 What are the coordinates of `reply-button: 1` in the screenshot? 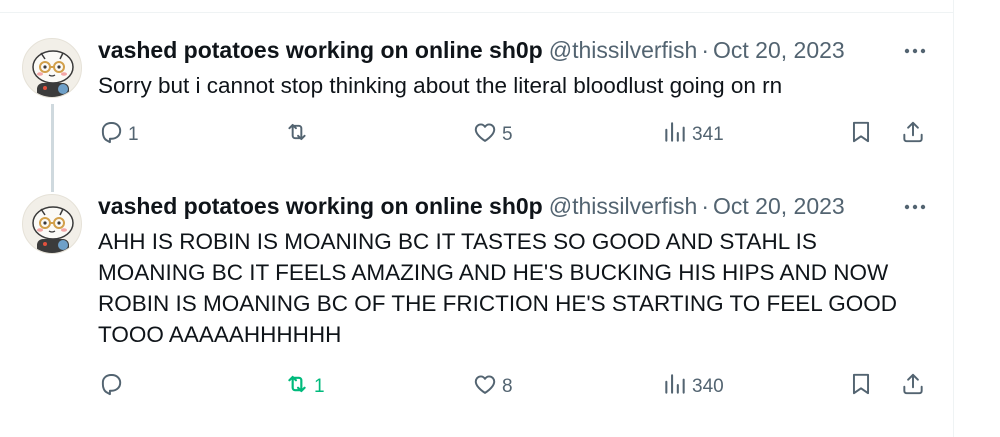 It's located at (118, 135).